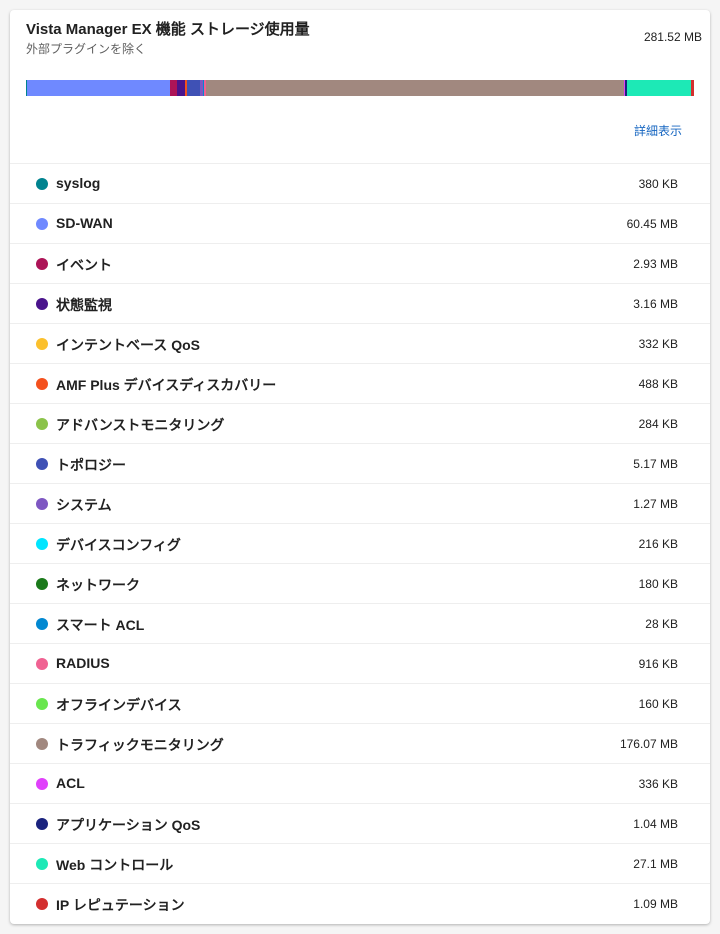 The height and width of the screenshot is (934, 720). What do you see at coordinates (78, 183) in the screenshot?
I see `item-label: syslog` at bounding box center [78, 183].